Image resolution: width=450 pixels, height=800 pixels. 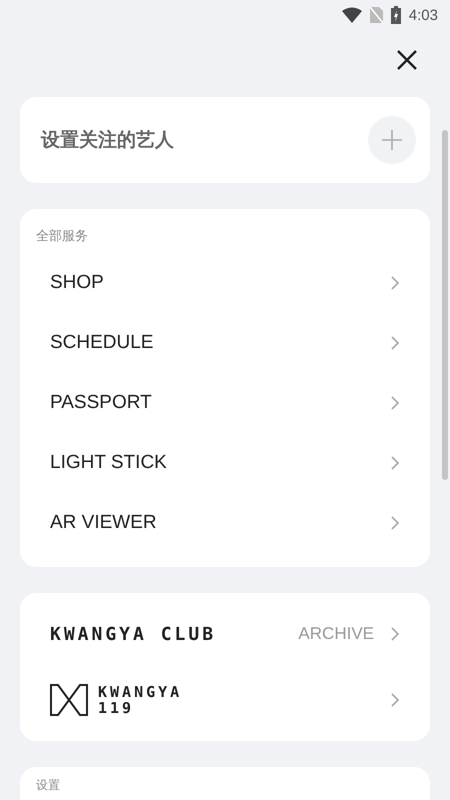 I want to click on follow-artist-card: 设置关注的艺人, so click(x=225, y=140).